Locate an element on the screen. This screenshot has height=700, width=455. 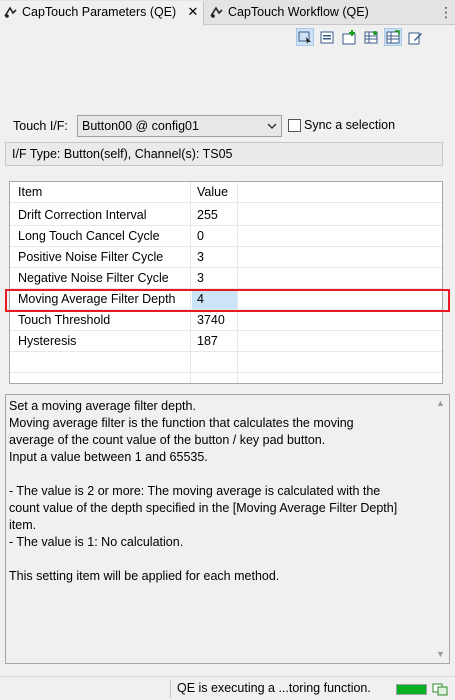
chevron-down-icon is located at coordinates (272, 126).